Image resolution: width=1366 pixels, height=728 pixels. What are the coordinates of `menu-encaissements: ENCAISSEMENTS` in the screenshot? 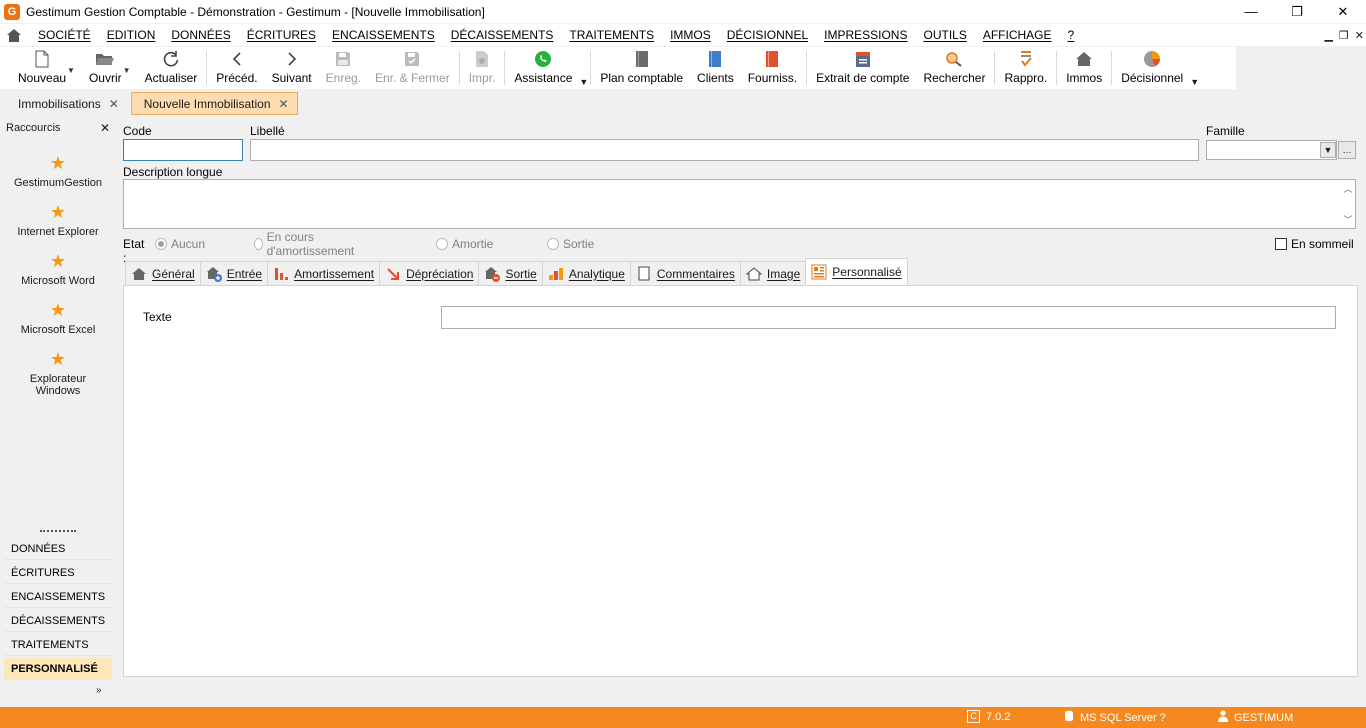 It's located at (383, 35).